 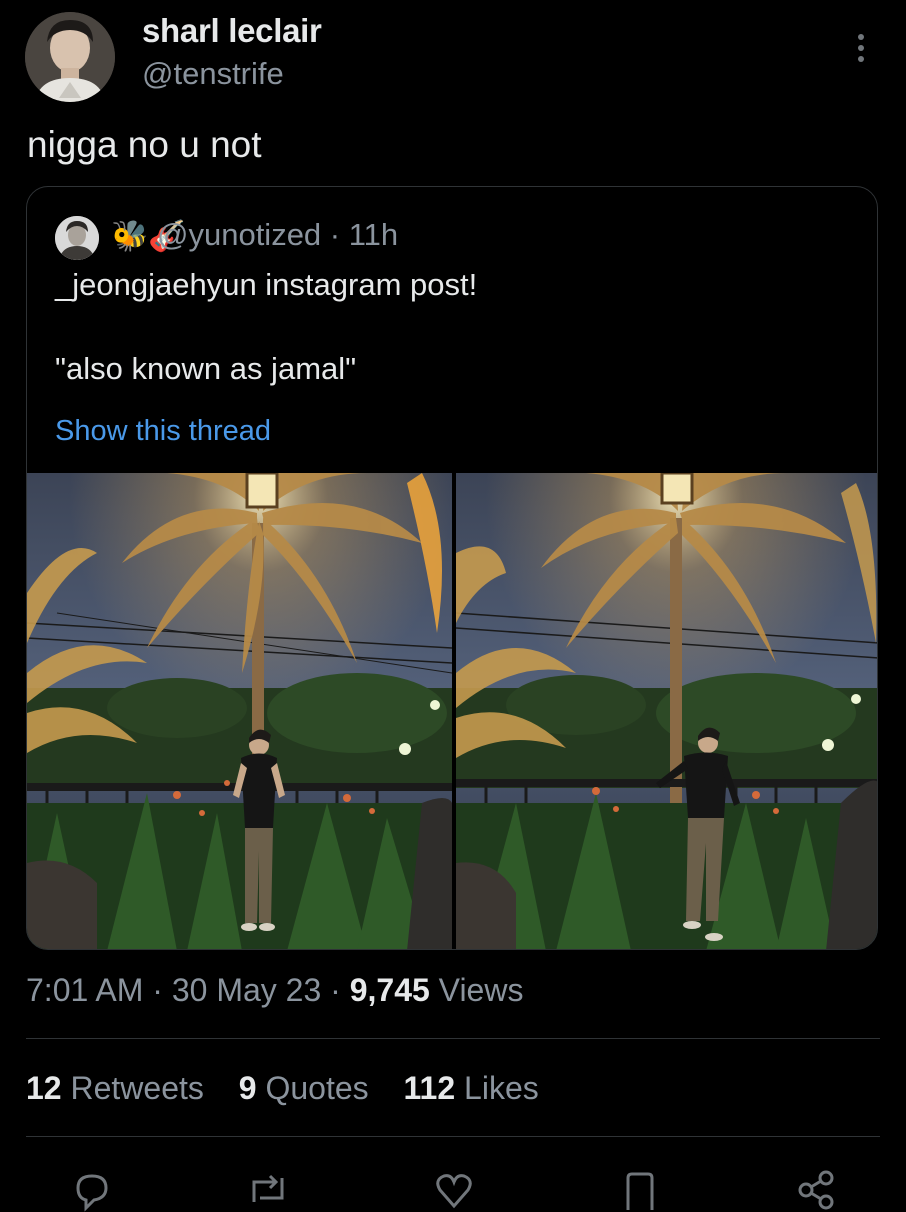 I want to click on quotes-stat: 9 Quotes, so click(x=304, y=1088).